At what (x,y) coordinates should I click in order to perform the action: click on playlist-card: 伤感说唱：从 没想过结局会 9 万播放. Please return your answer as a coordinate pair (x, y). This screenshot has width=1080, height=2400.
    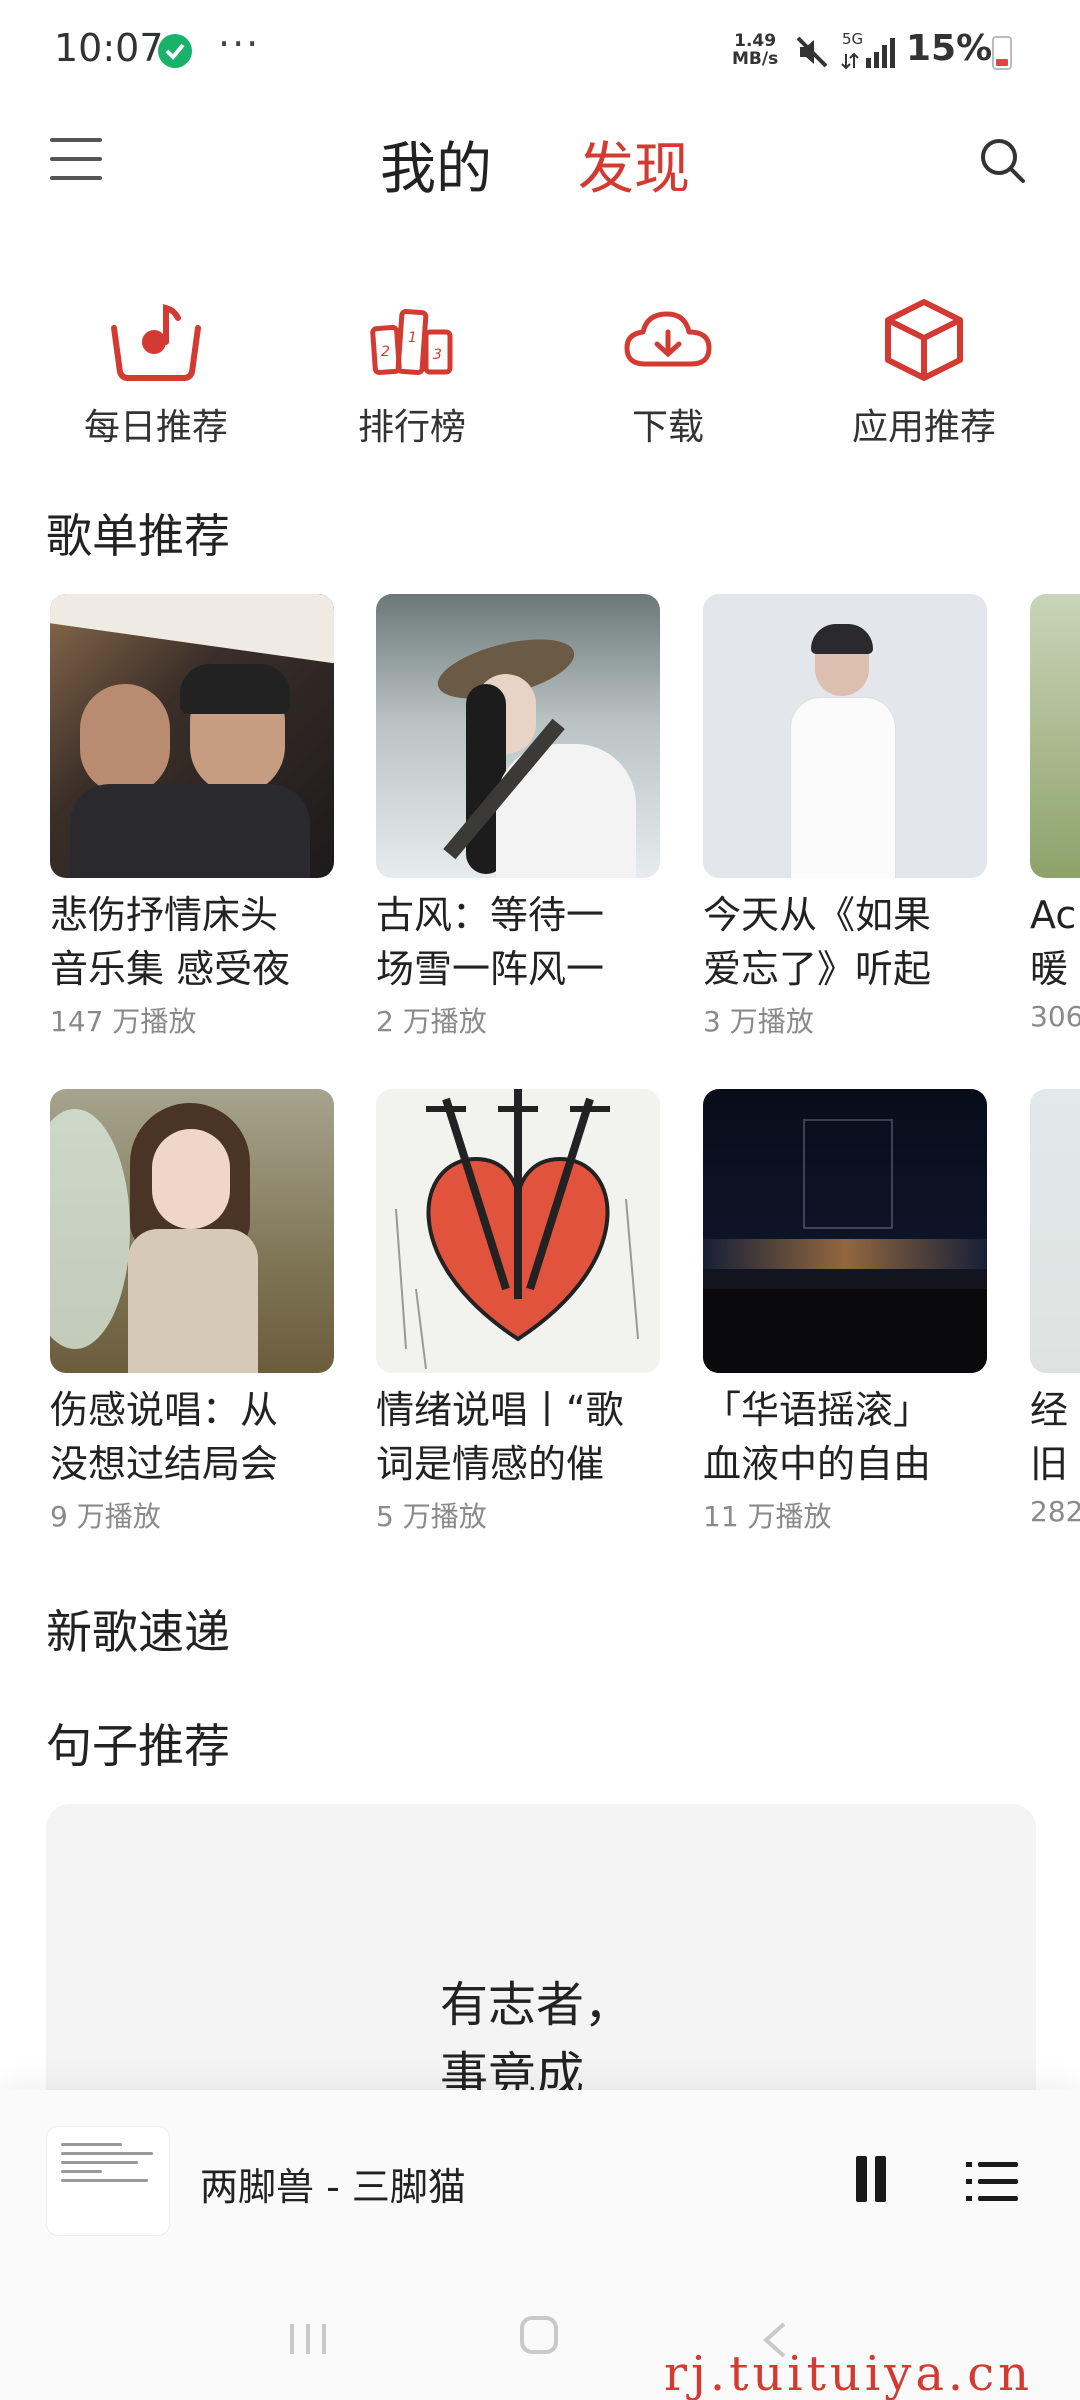
    Looking at the image, I should click on (192, 1312).